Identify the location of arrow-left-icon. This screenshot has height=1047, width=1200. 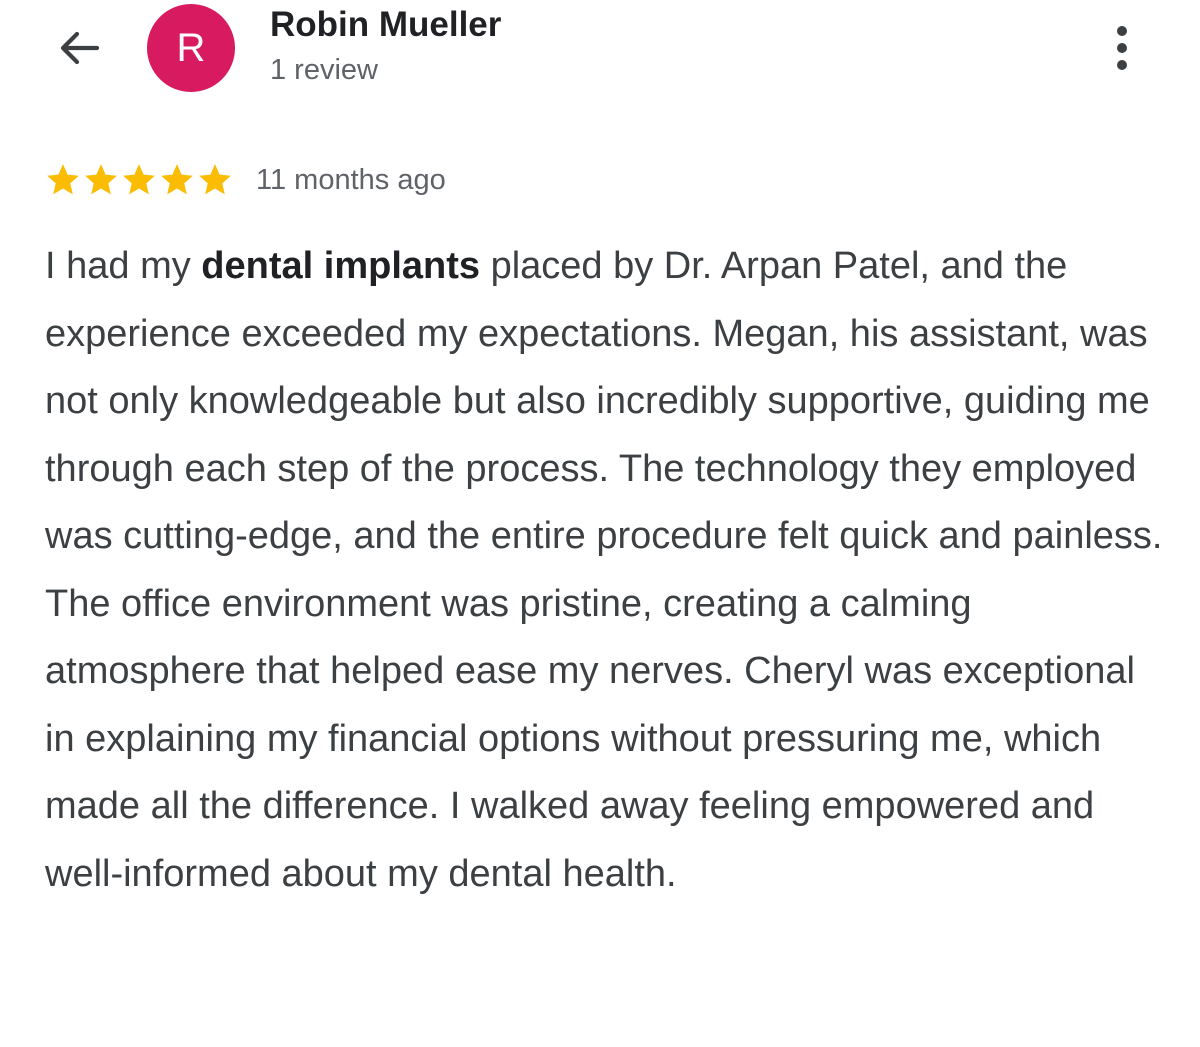
(80, 48).